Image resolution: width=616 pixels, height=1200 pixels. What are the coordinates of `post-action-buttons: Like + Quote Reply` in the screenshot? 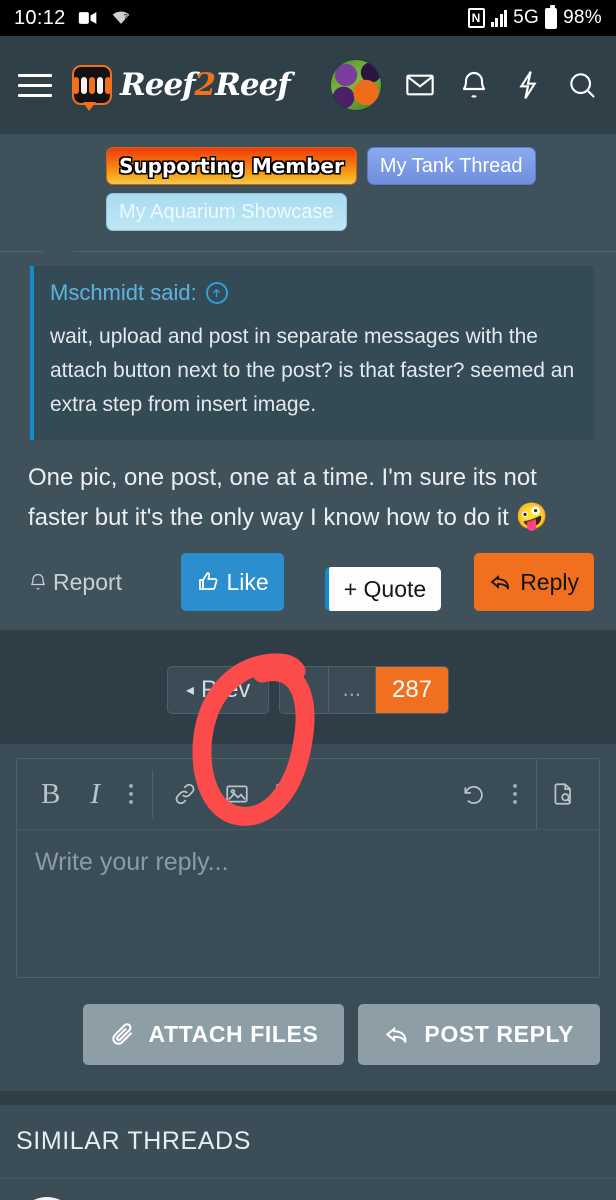 It's located at (387, 582).